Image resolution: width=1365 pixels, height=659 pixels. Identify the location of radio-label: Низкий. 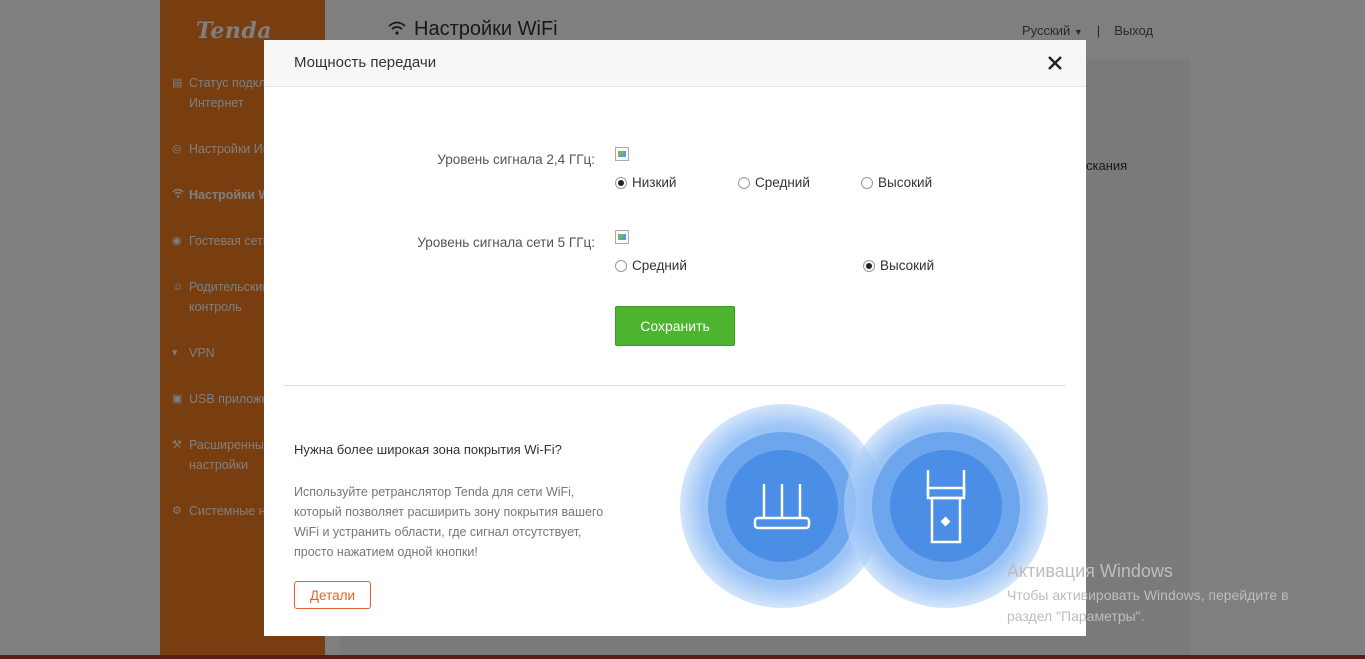
(654, 182).